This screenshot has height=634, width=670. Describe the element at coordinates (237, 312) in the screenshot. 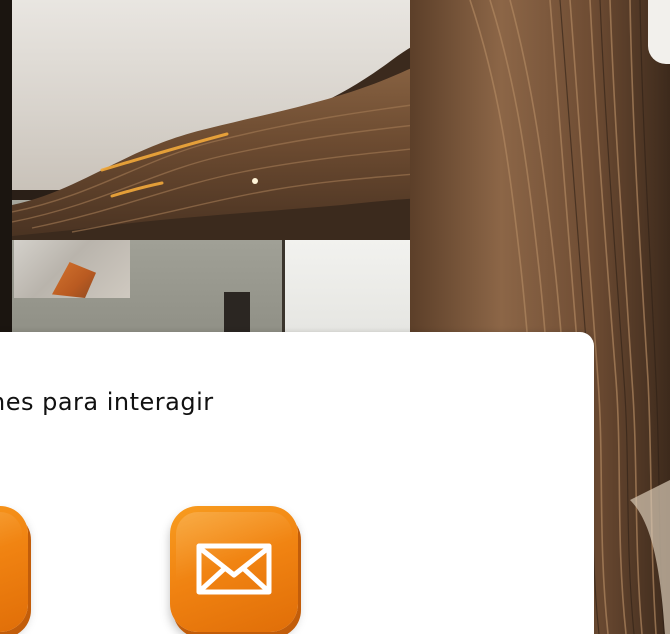

I see `speaker` at that location.